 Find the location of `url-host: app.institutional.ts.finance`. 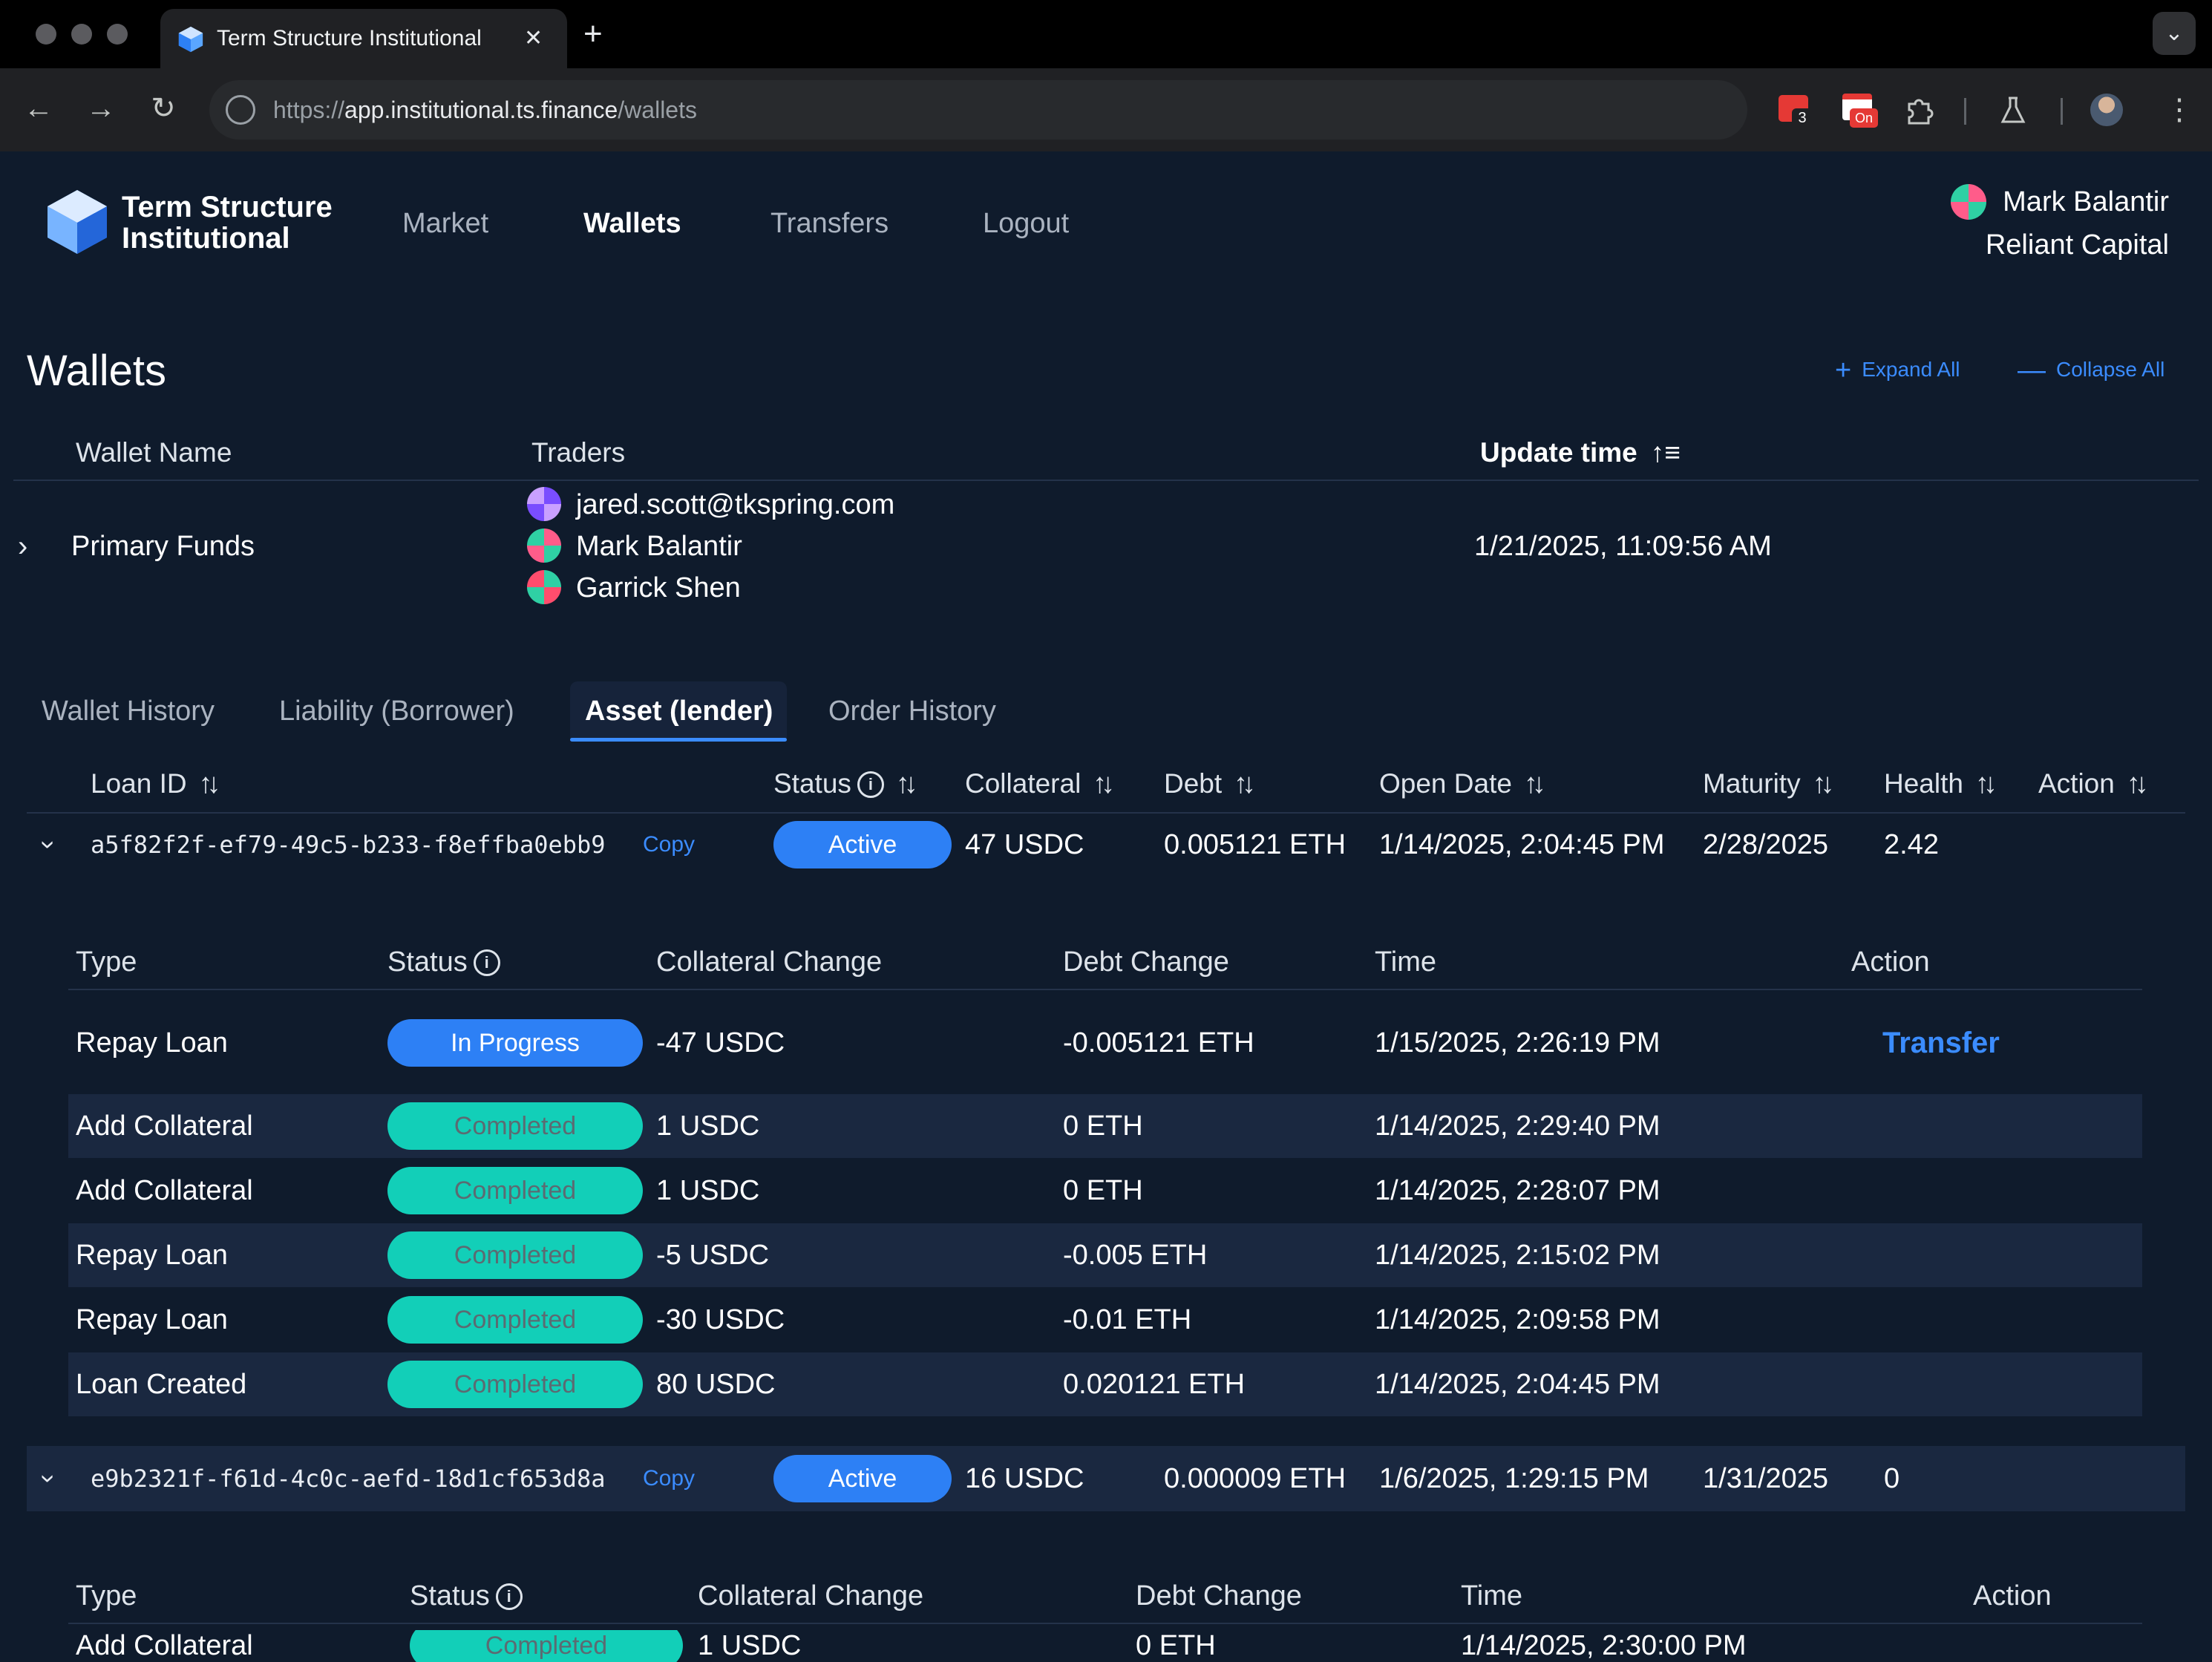

url-host: app.institutional.ts.finance is located at coordinates (481, 110).